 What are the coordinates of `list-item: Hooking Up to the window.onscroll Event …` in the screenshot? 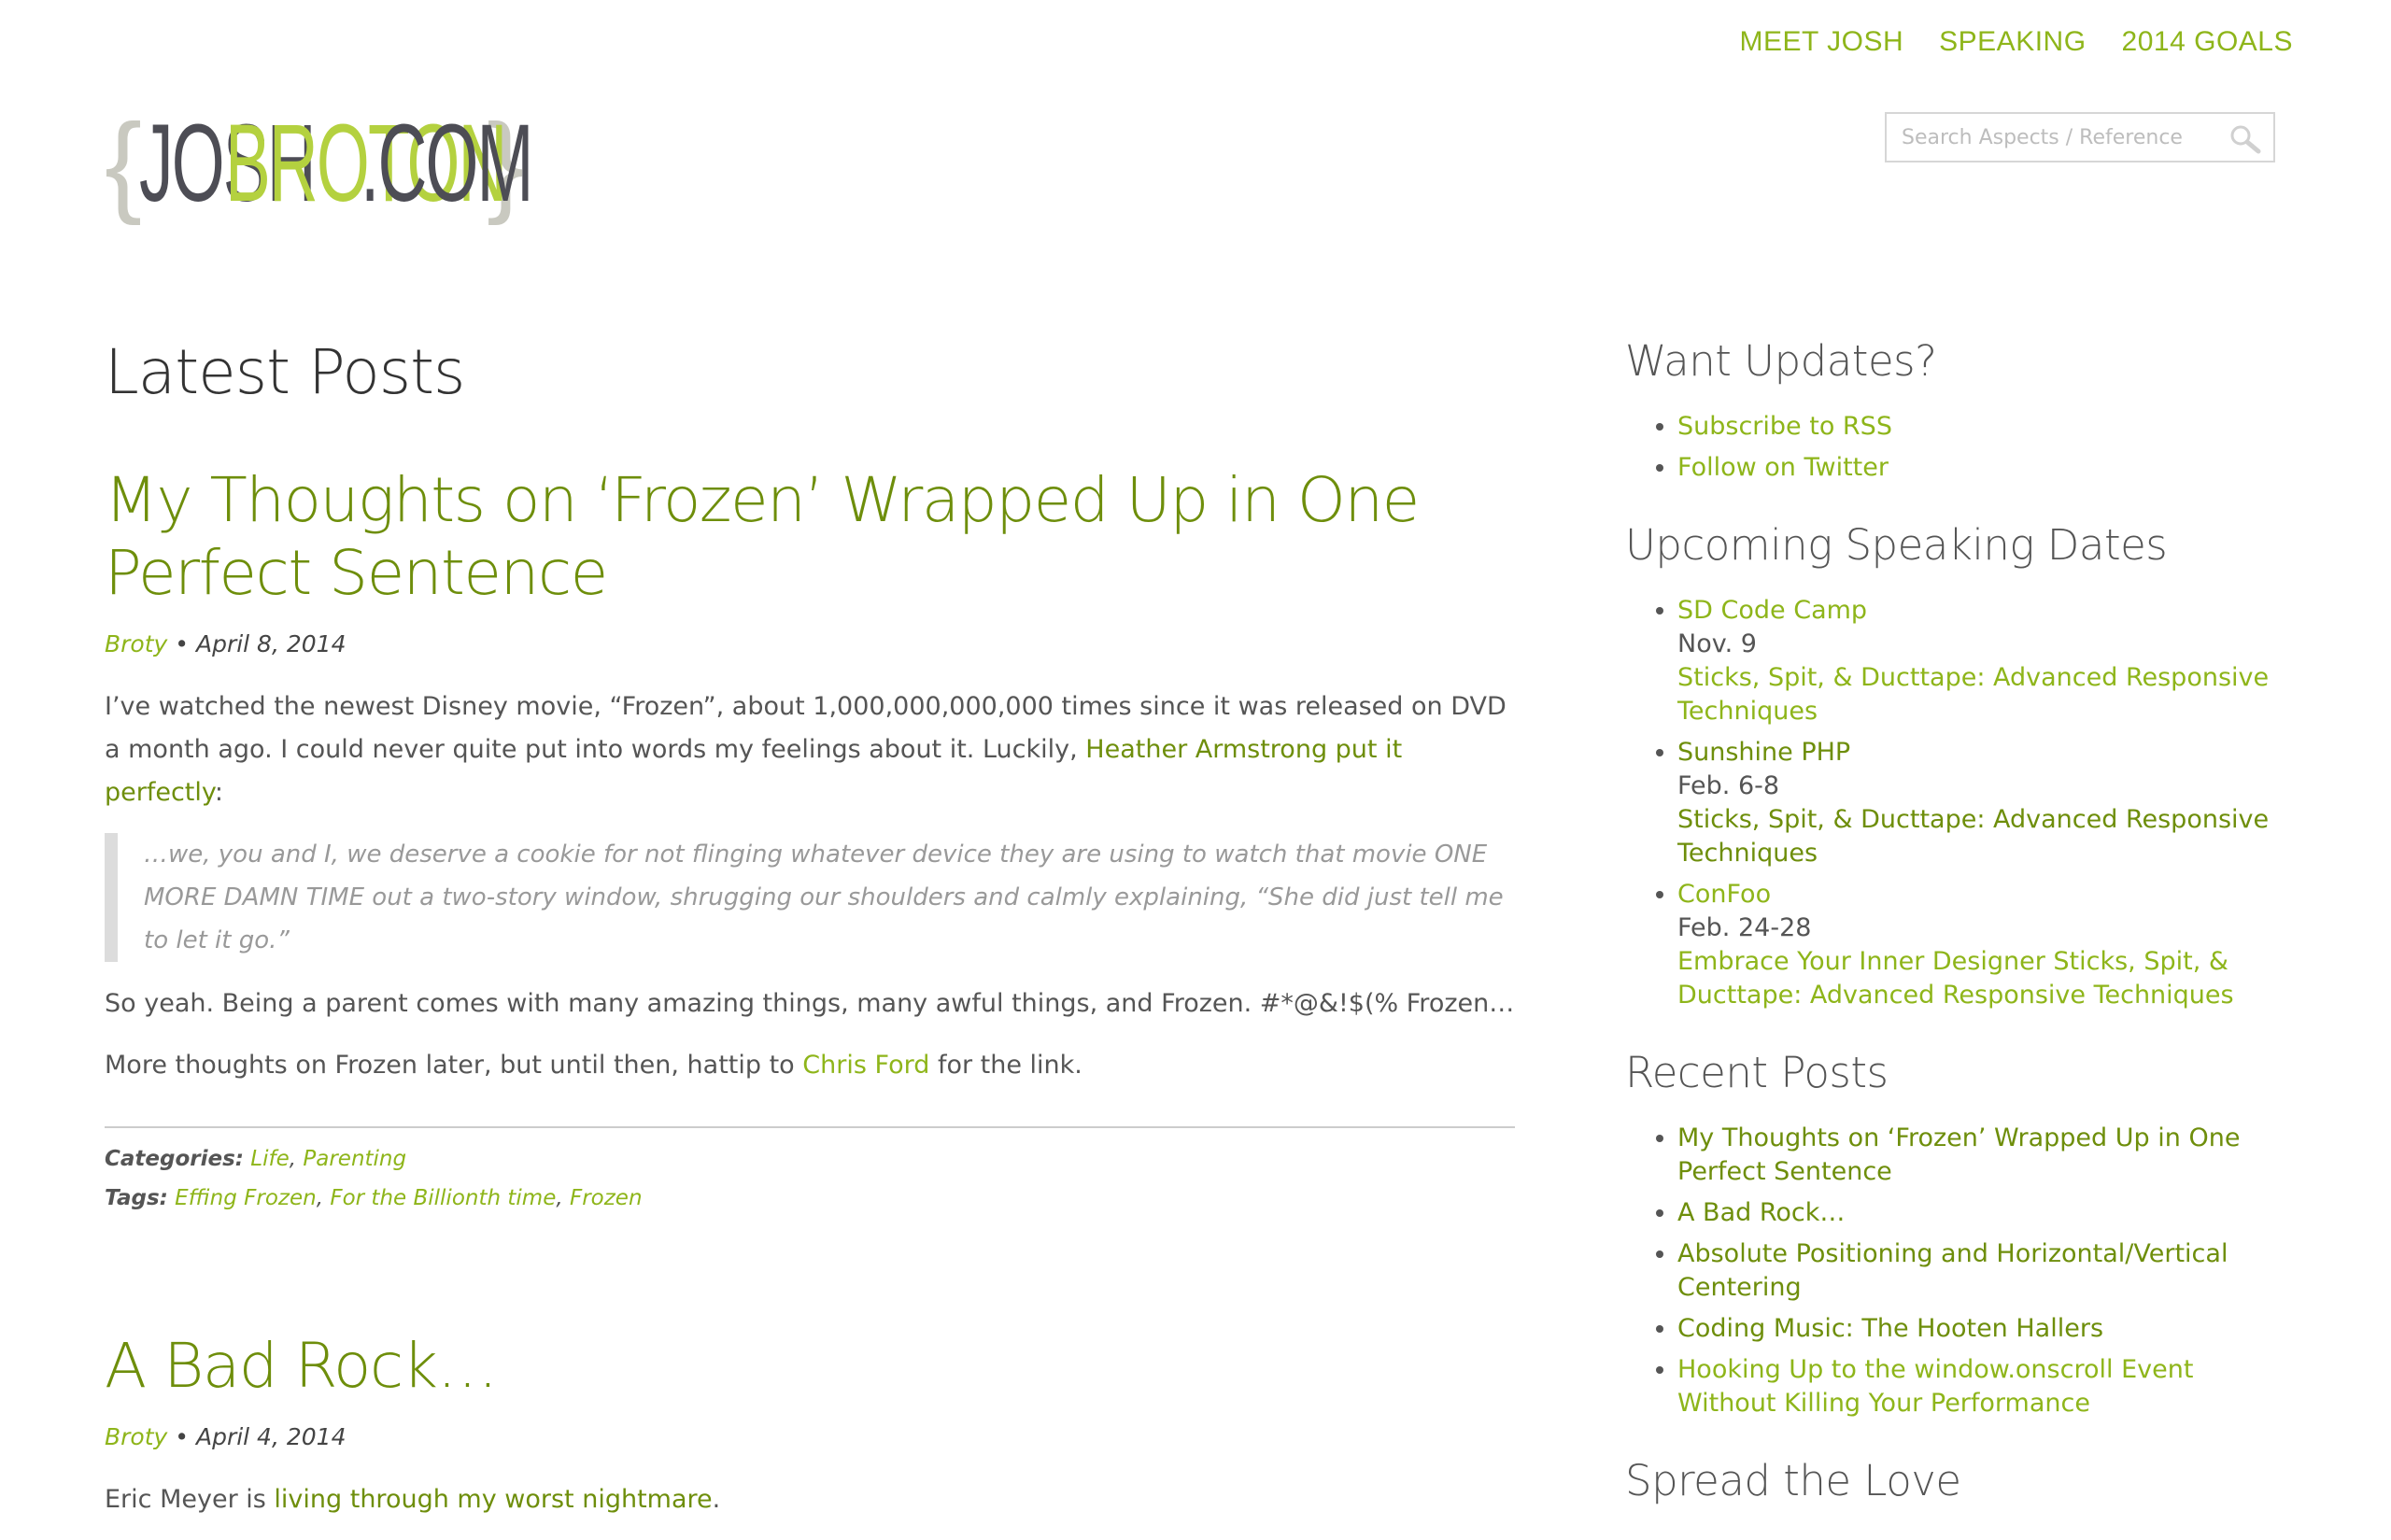 It's located at (1988, 1386).